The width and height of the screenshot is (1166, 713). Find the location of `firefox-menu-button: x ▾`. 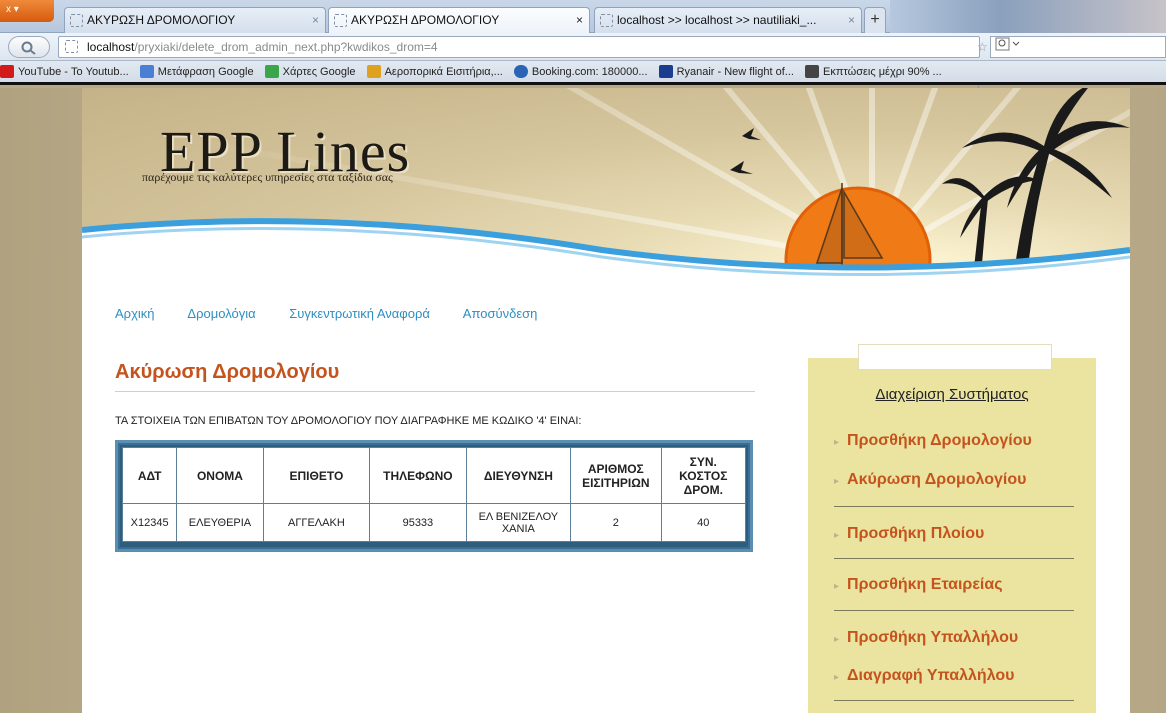

firefox-menu-button: x ▾ is located at coordinates (27, 11).